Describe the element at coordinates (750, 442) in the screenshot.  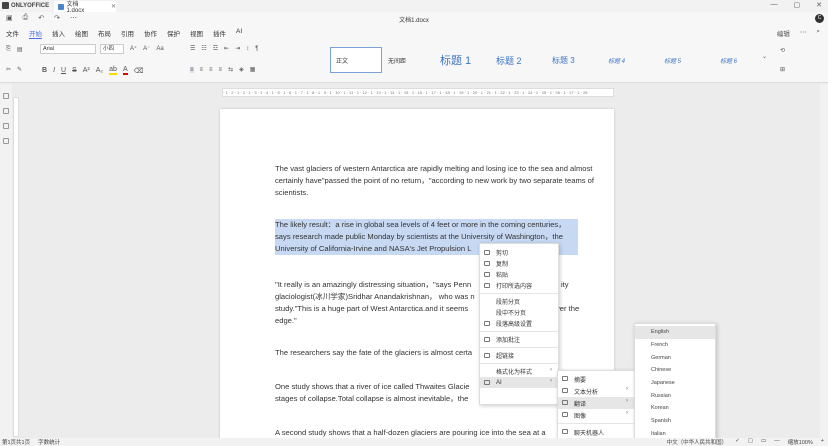
I see `fit-page-icon: ▢` at that location.